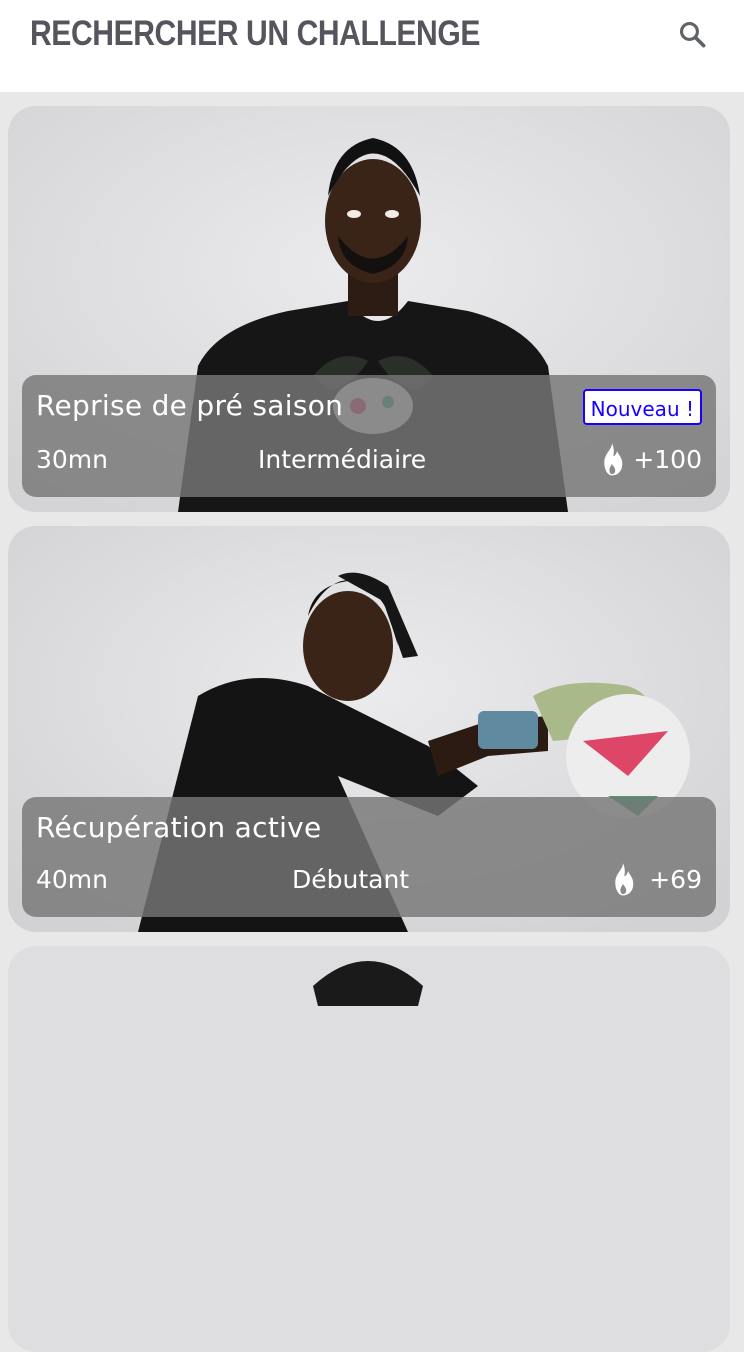 This screenshot has width=744, height=1352. What do you see at coordinates (190, 405) in the screenshot?
I see `challenge-title: Reprise de pré saison` at bounding box center [190, 405].